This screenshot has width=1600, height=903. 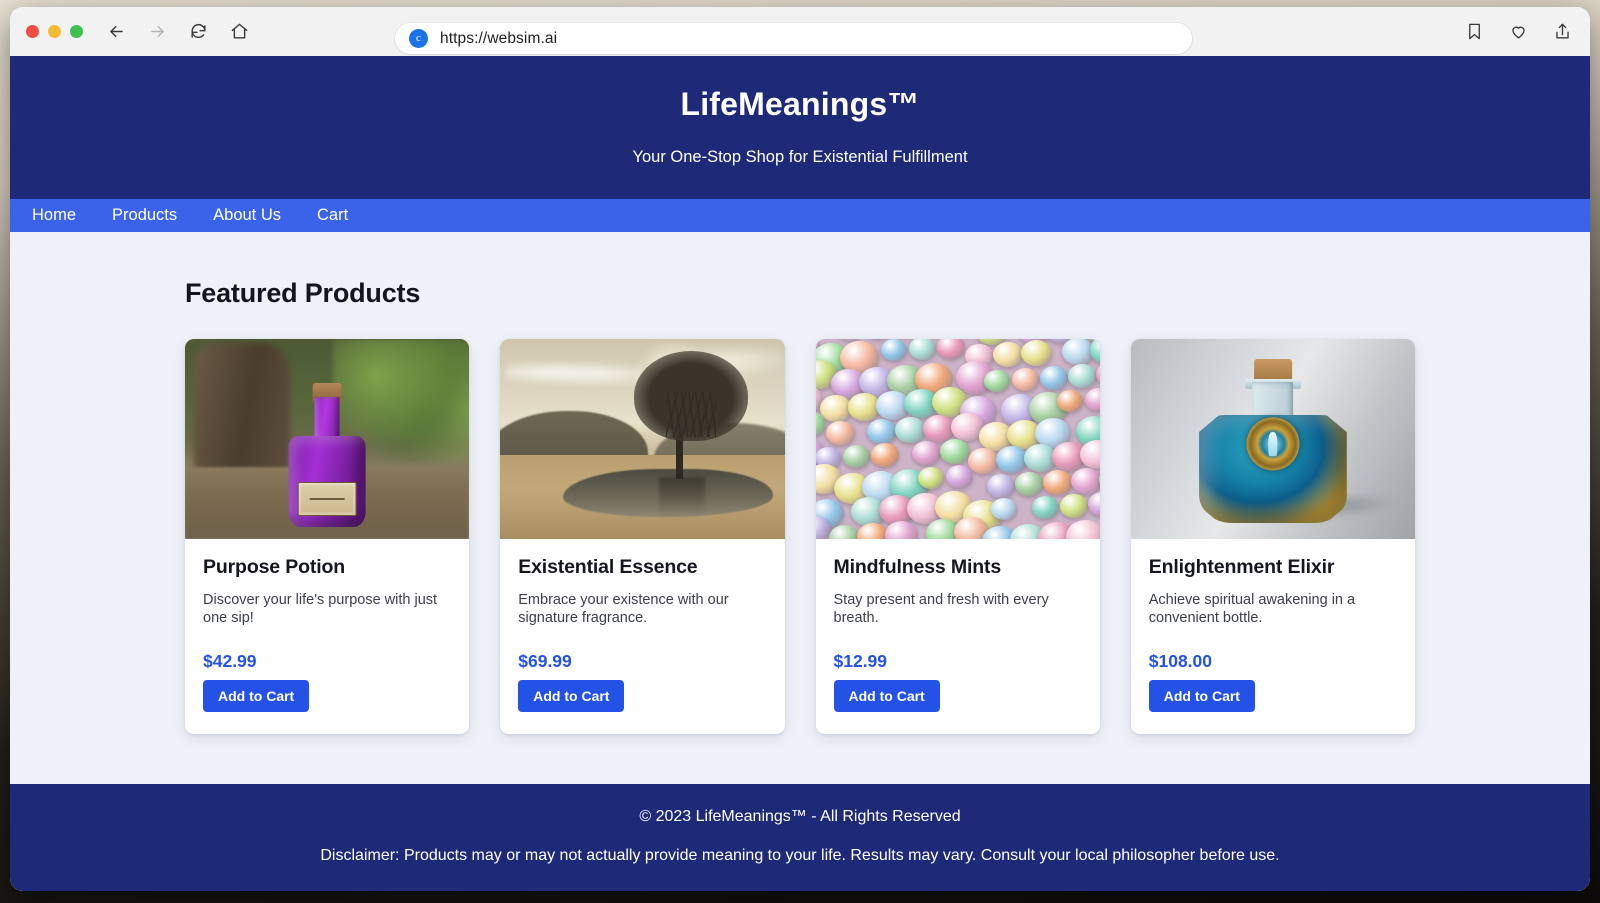 What do you see at coordinates (239, 32) in the screenshot?
I see `home-icon` at bounding box center [239, 32].